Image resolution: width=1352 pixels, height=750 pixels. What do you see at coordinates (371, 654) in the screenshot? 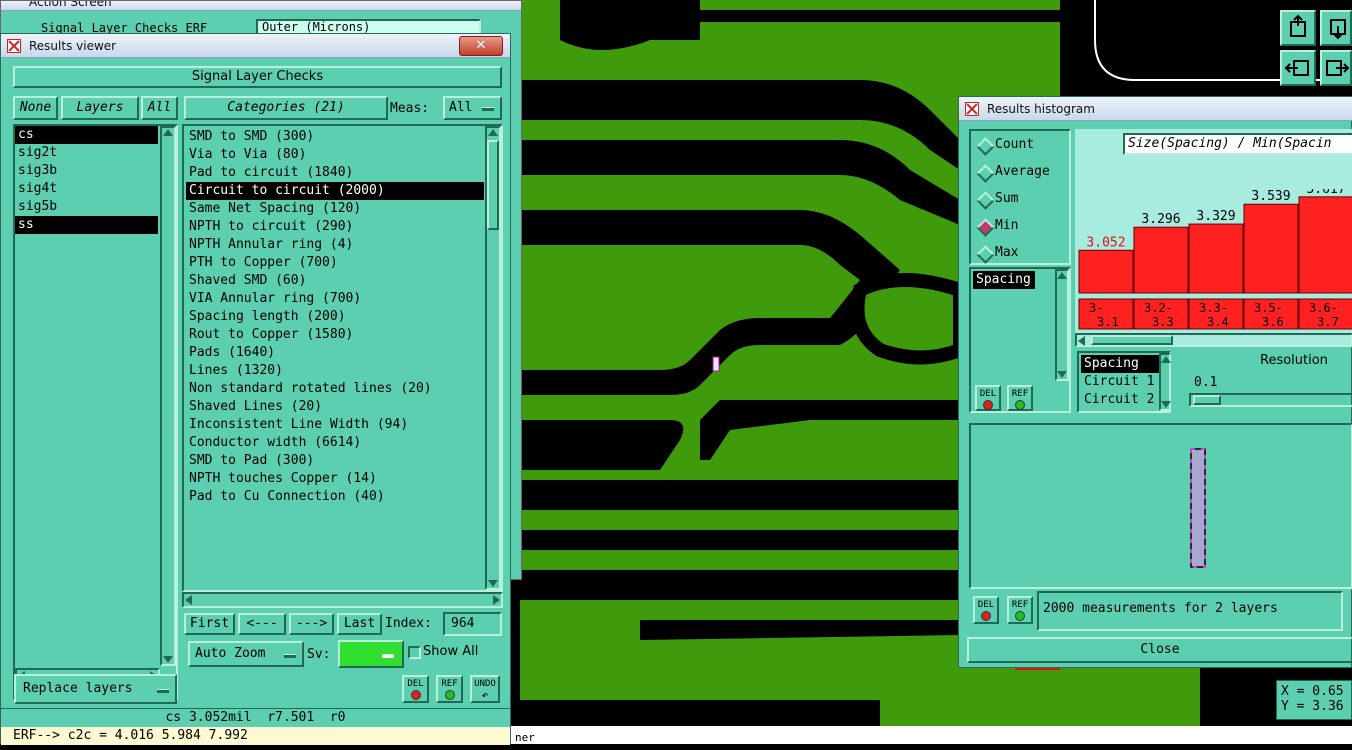
I see `sv-color-dropdown` at bounding box center [371, 654].